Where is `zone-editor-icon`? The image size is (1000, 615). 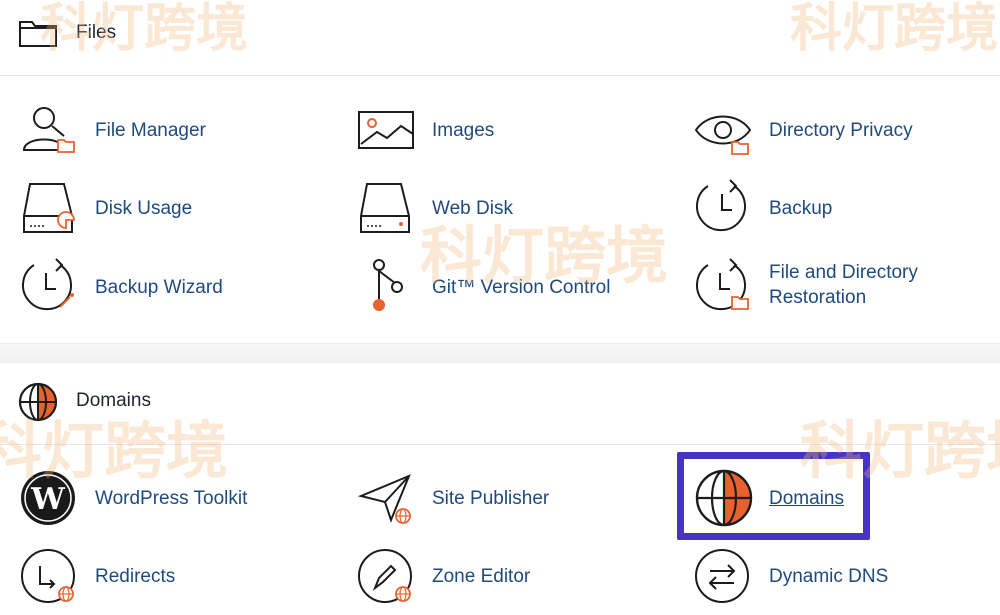 zone-editor-icon is located at coordinates (385, 576).